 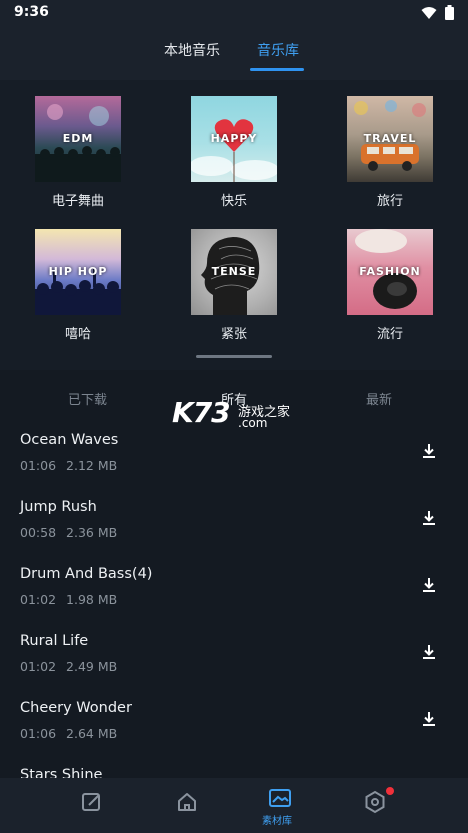 I want to click on category-thumbnail: FASHION, so click(x=390, y=272).